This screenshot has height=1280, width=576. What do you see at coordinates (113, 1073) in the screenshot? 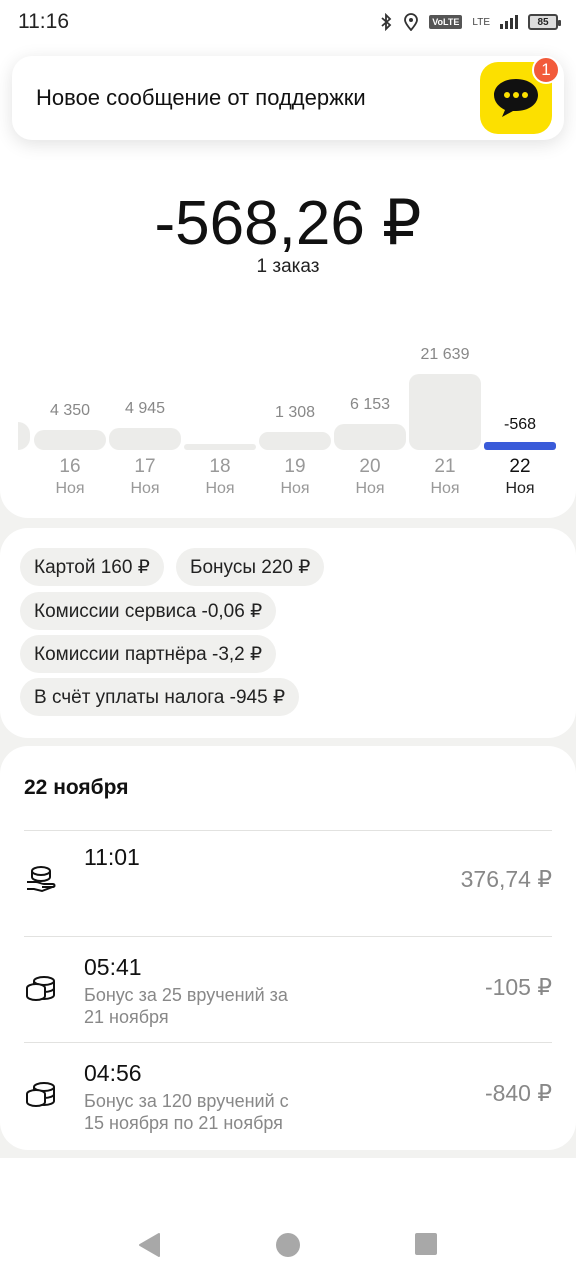
I see `transaction-time: 04:56` at bounding box center [113, 1073].